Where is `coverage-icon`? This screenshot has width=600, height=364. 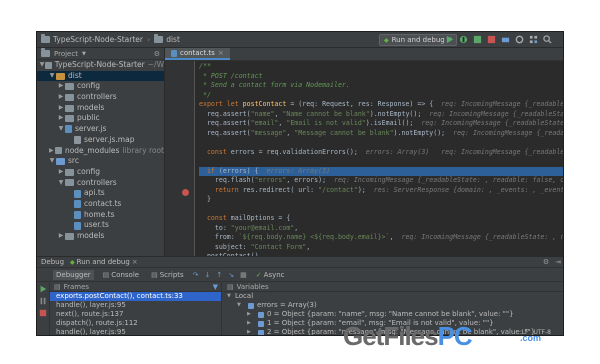 coverage-icon is located at coordinates (477, 39).